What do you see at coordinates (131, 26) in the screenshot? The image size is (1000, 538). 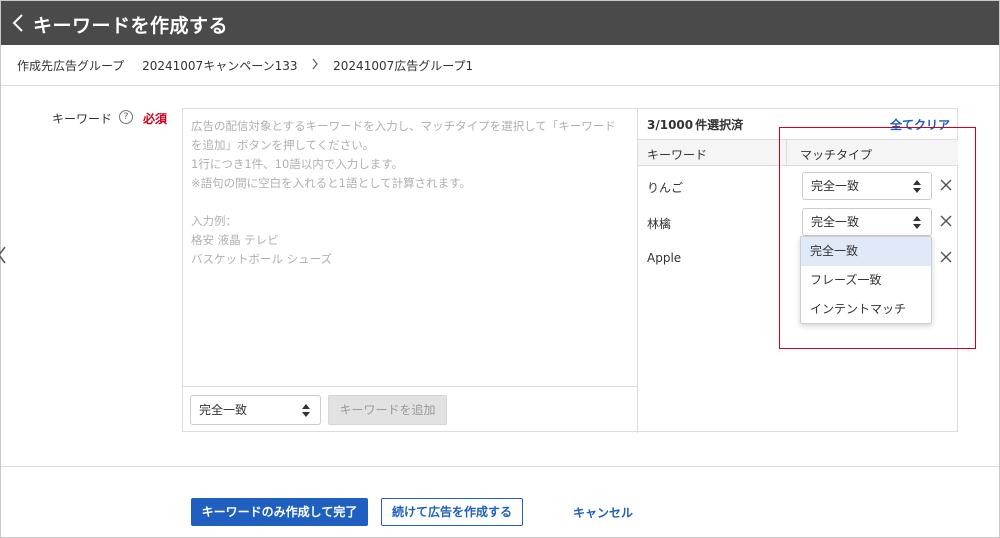 I see `page-title: キーワードを作成する` at bounding box center [131, 26].